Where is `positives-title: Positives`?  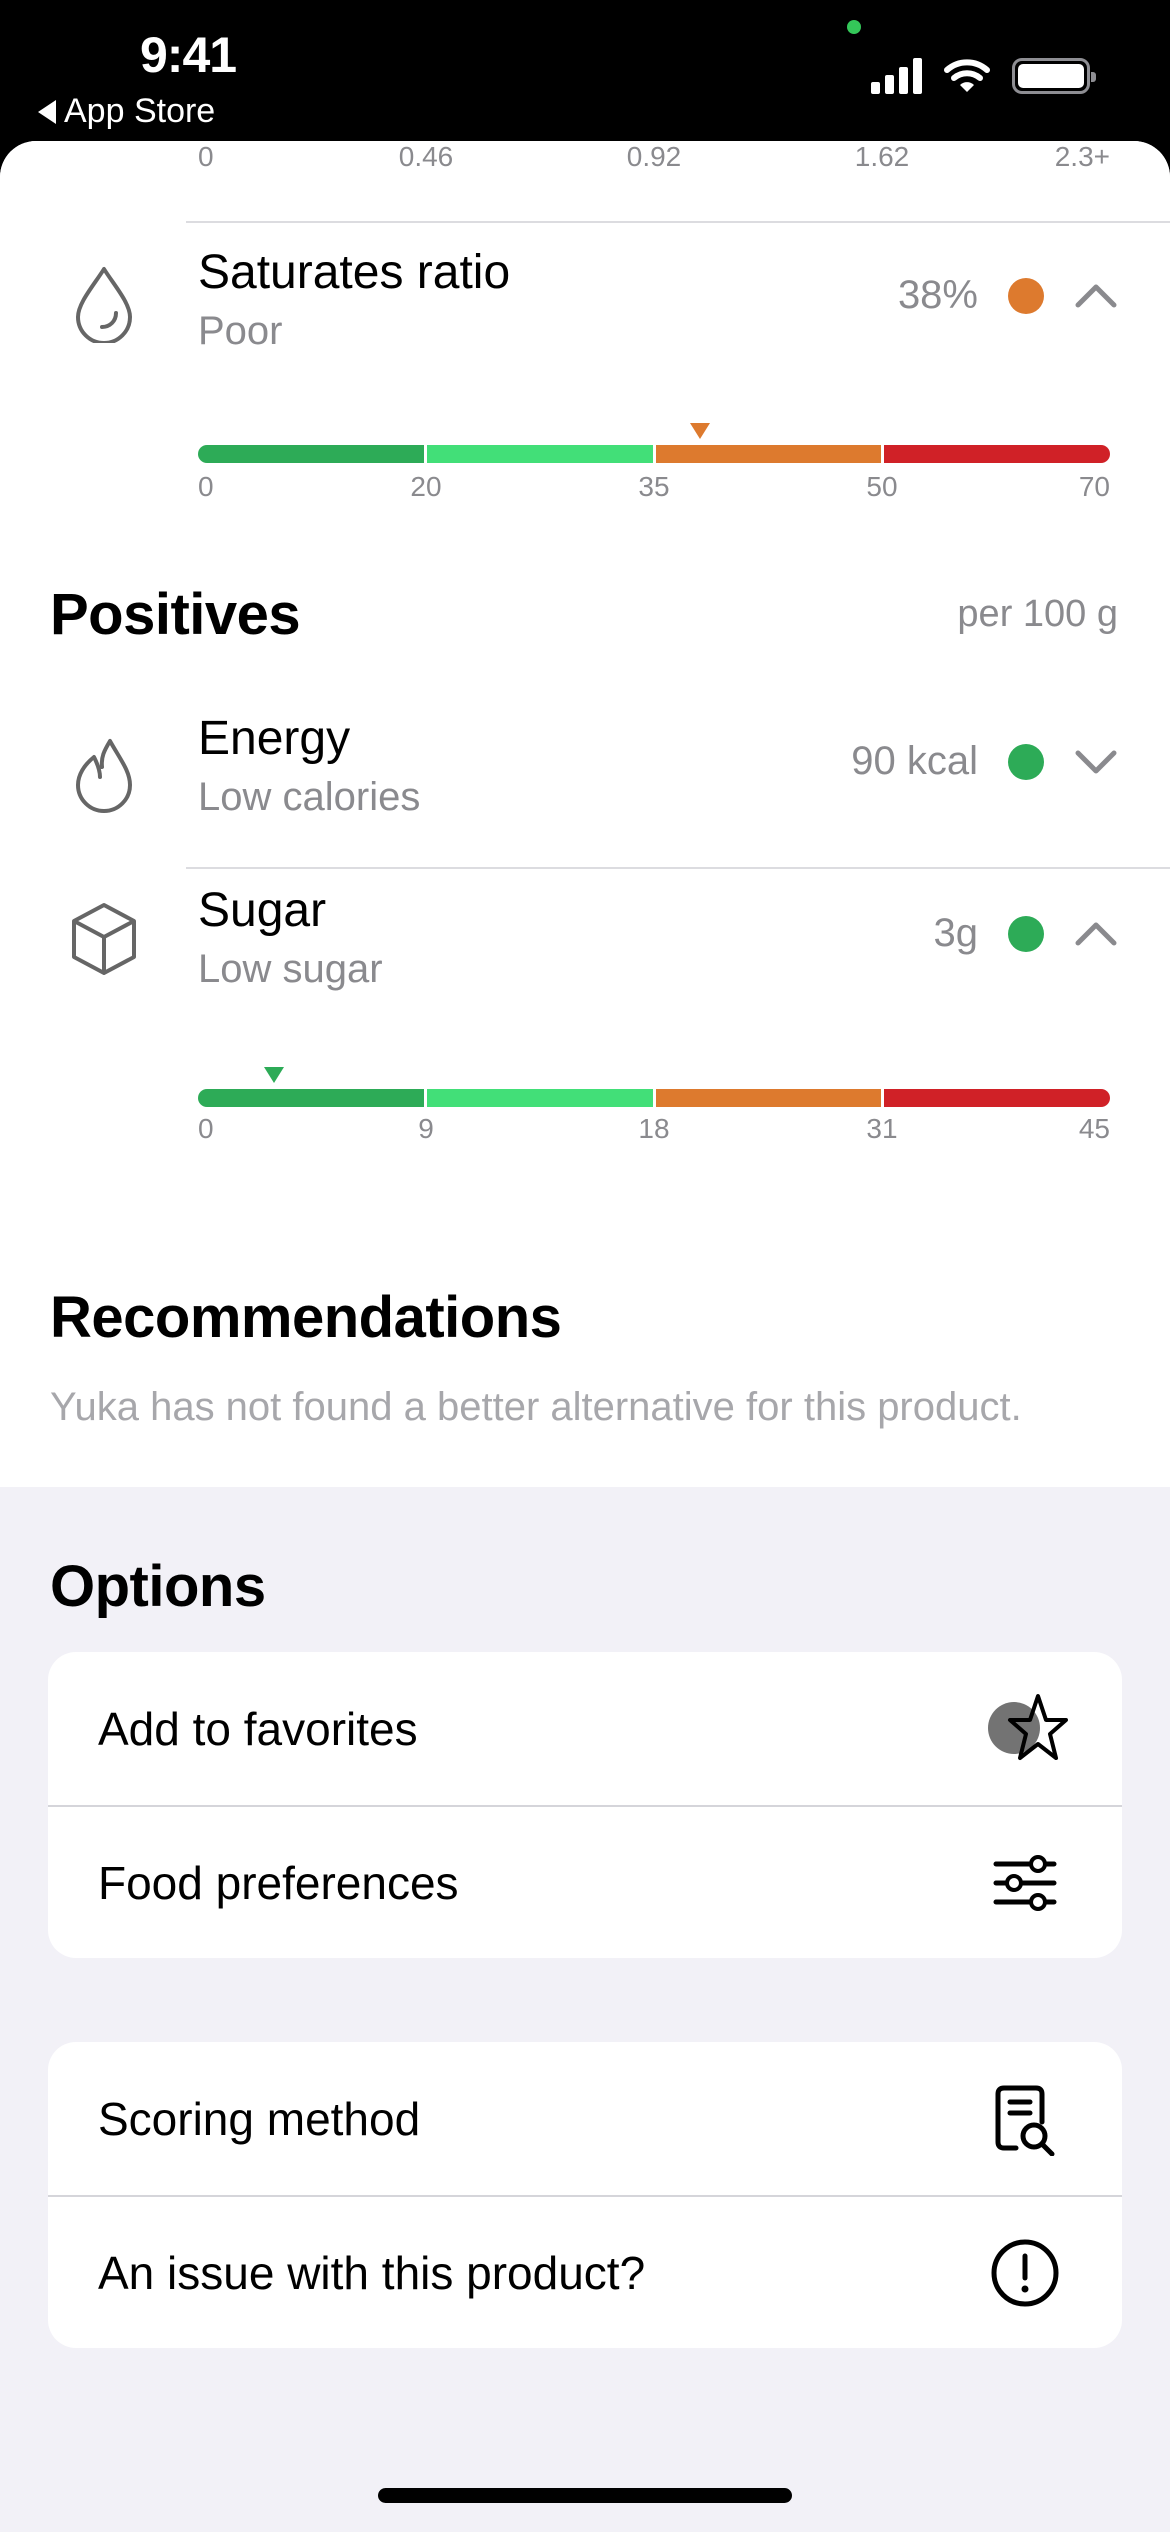
positives-title: Positives is located at coordinates (175, 614).